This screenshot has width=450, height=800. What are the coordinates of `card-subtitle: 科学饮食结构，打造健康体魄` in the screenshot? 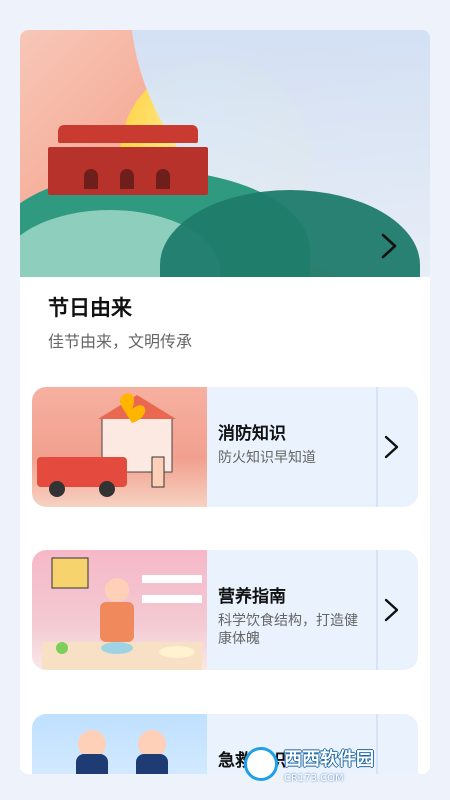 It's located at (288, 630).